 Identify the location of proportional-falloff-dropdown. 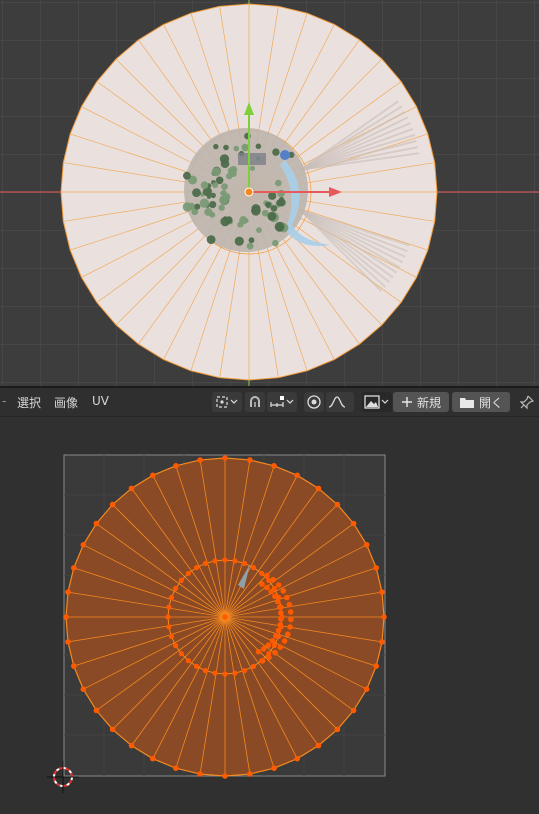
(340, 402).